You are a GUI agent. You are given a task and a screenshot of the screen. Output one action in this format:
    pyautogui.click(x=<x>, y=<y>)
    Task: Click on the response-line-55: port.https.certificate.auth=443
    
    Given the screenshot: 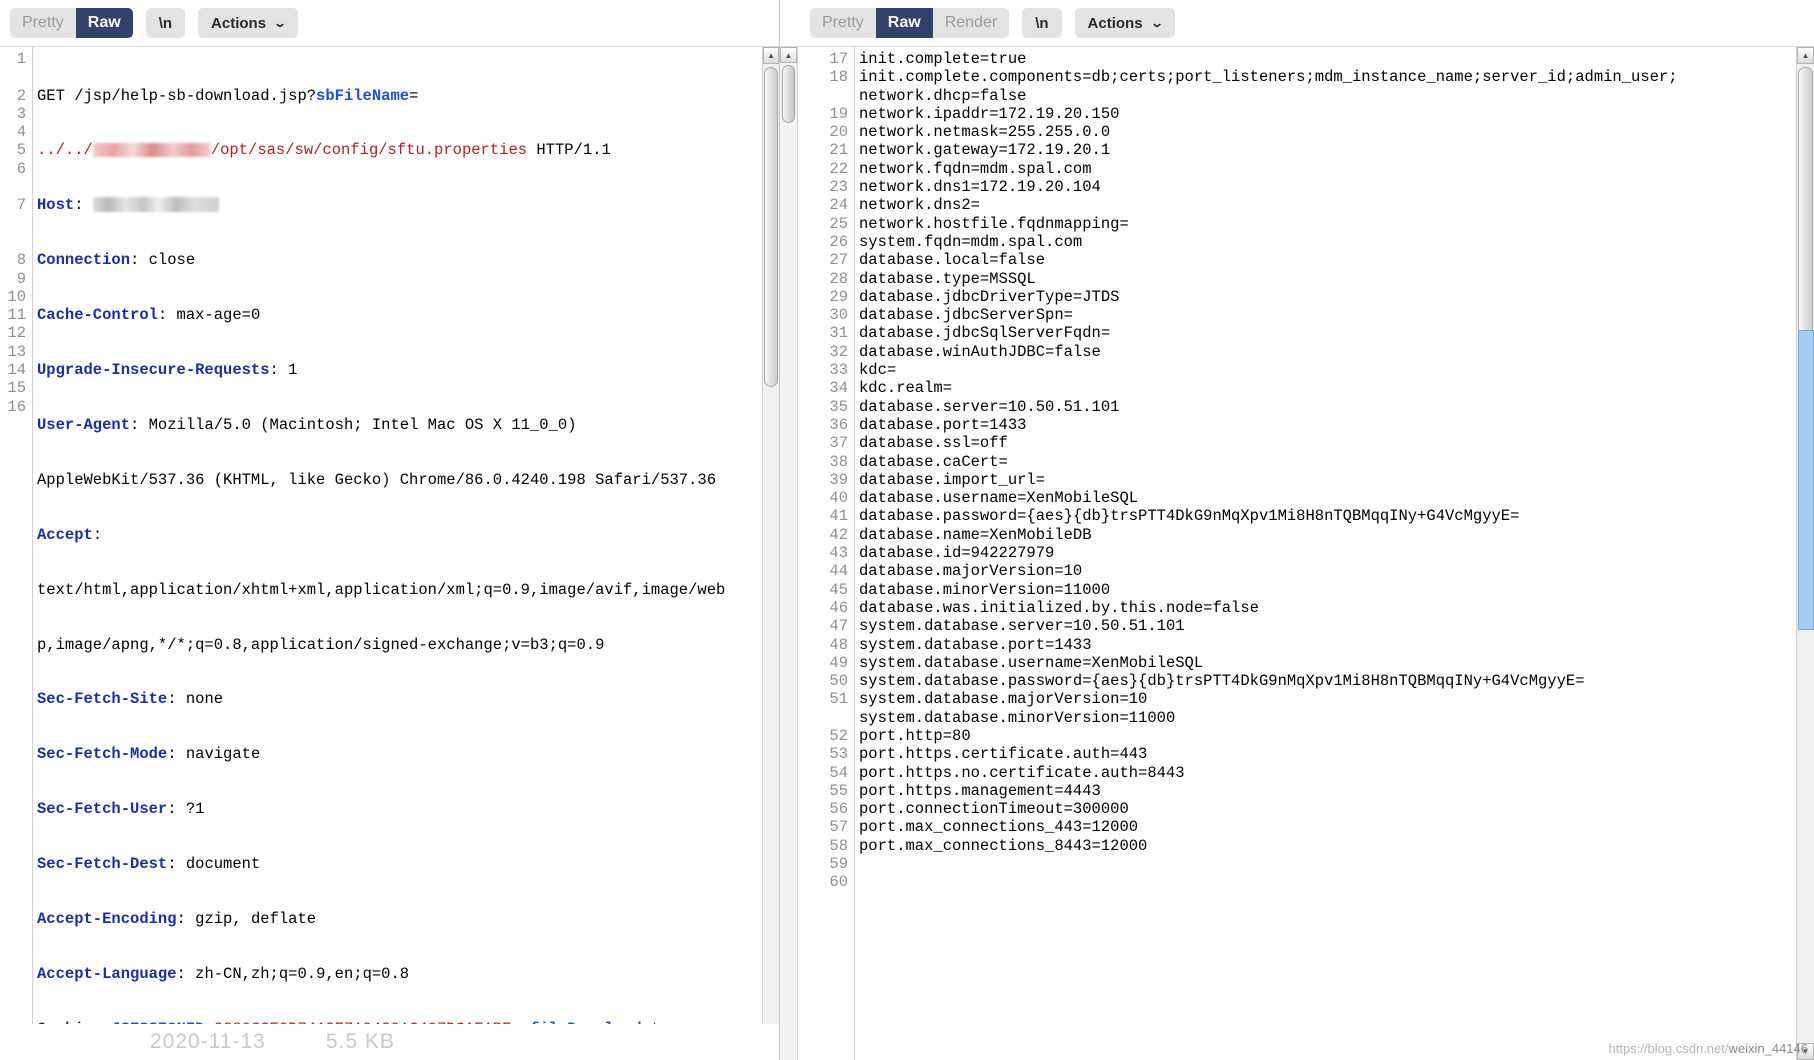 What is the action you would take?
    pyautogui.click(x=1003, y=754)
    